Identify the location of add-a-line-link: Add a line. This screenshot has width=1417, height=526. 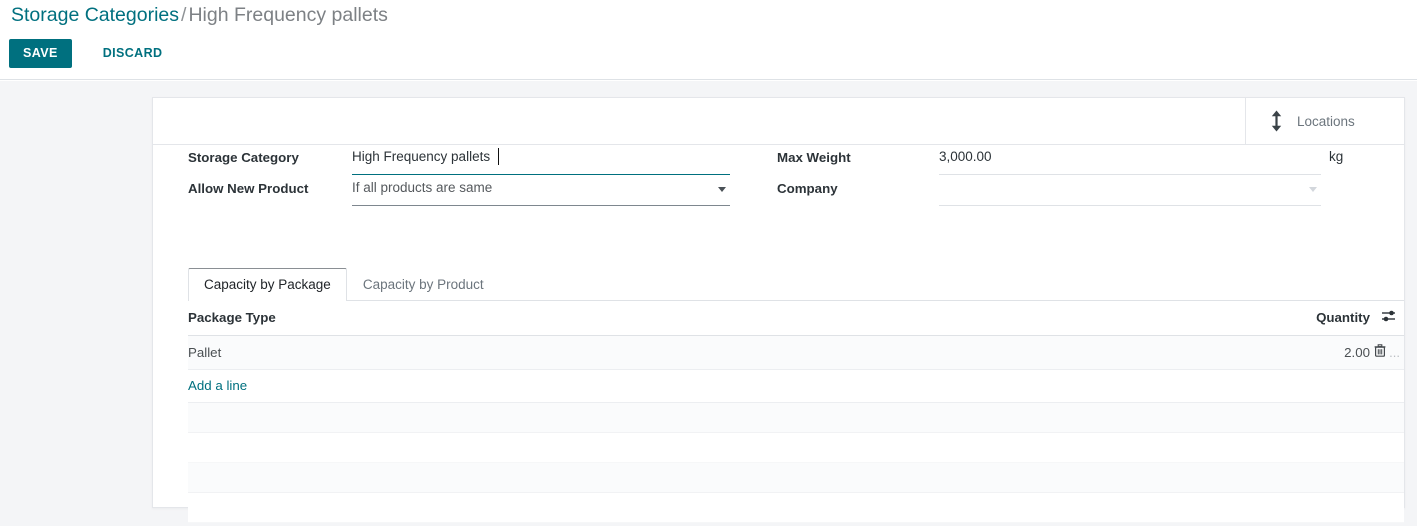
(217, 385).